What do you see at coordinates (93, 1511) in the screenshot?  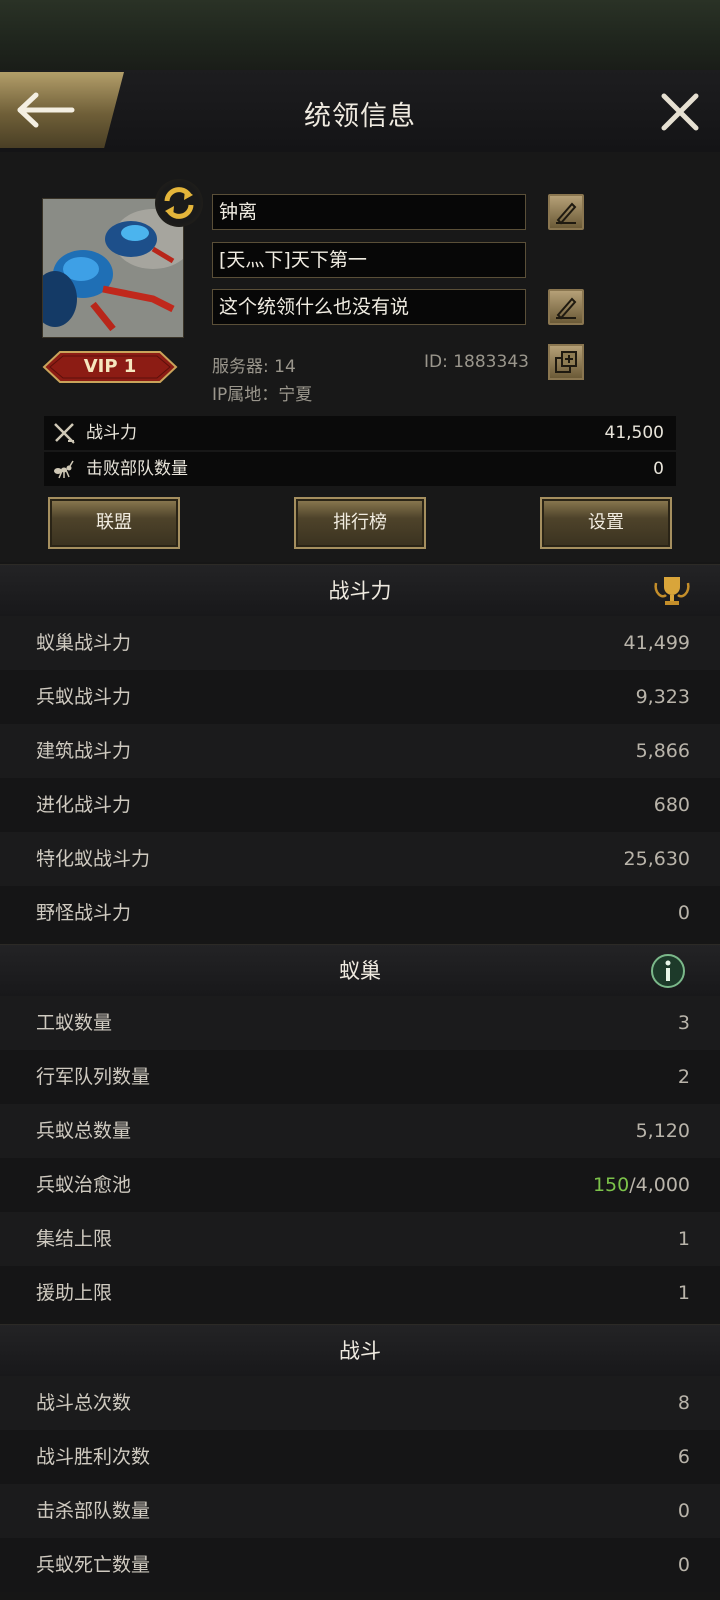 I see `row-label: 击杀部队数量` at bounding box center [93, 1511].